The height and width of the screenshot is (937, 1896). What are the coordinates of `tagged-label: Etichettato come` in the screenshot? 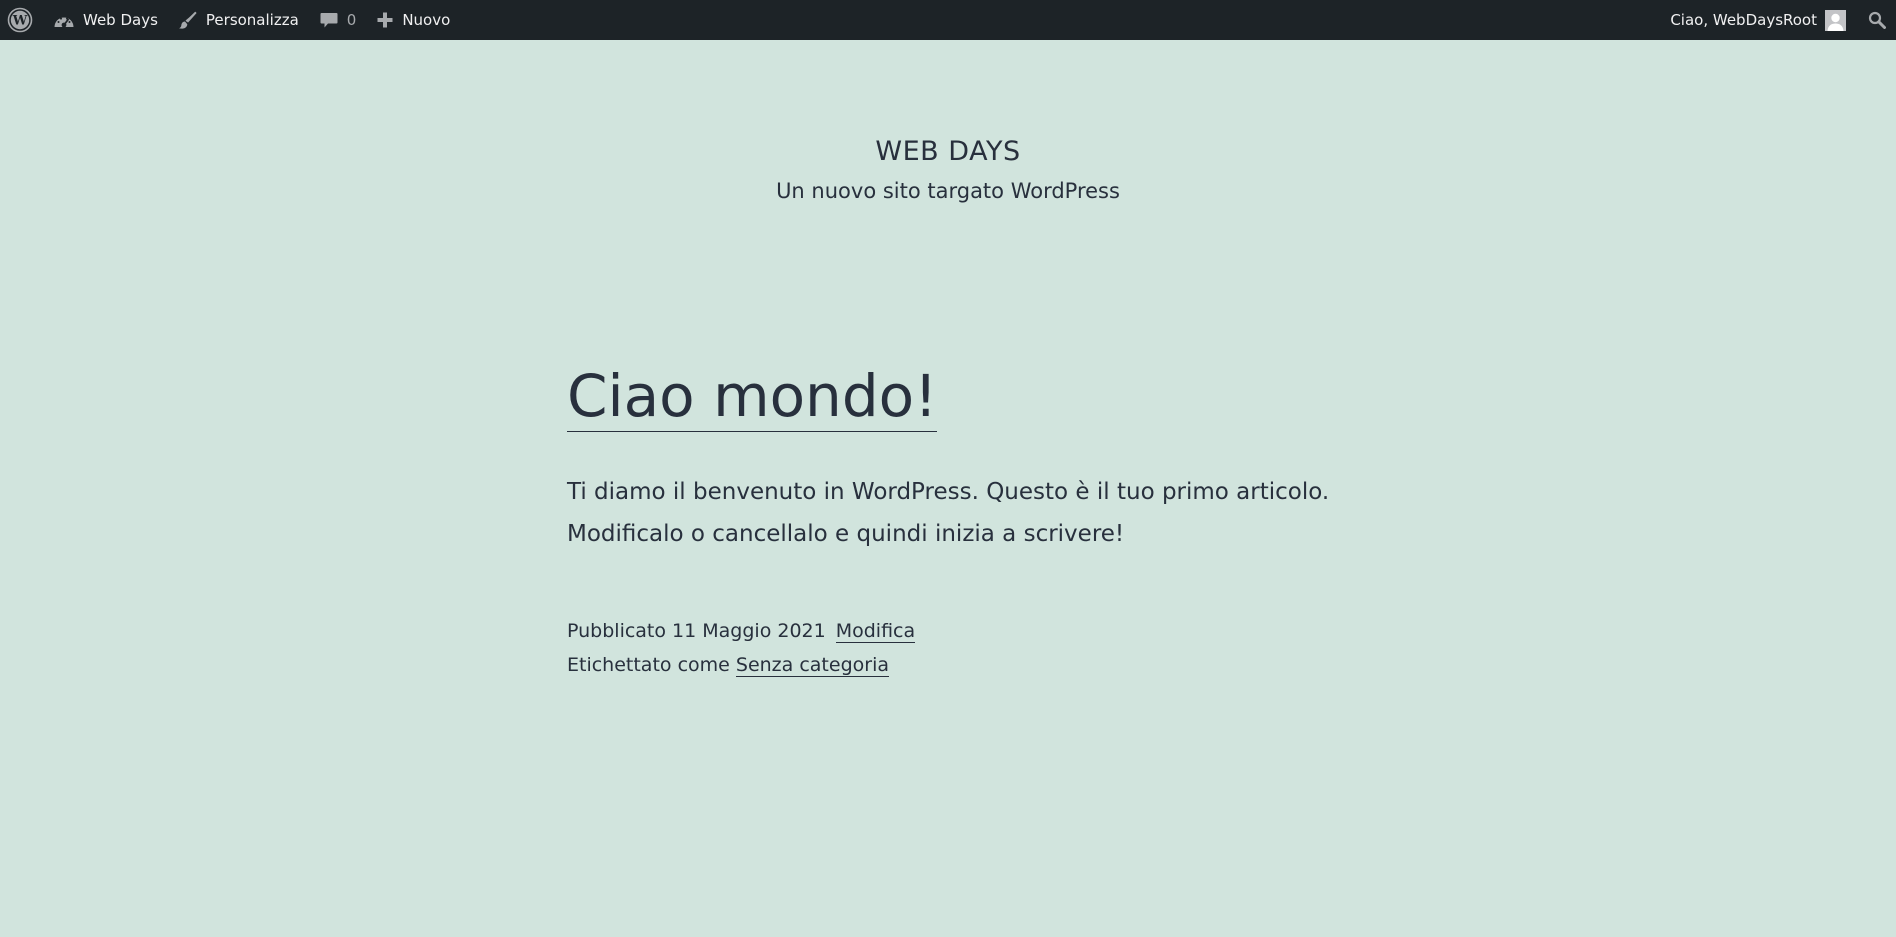 It's located at (648, 664).